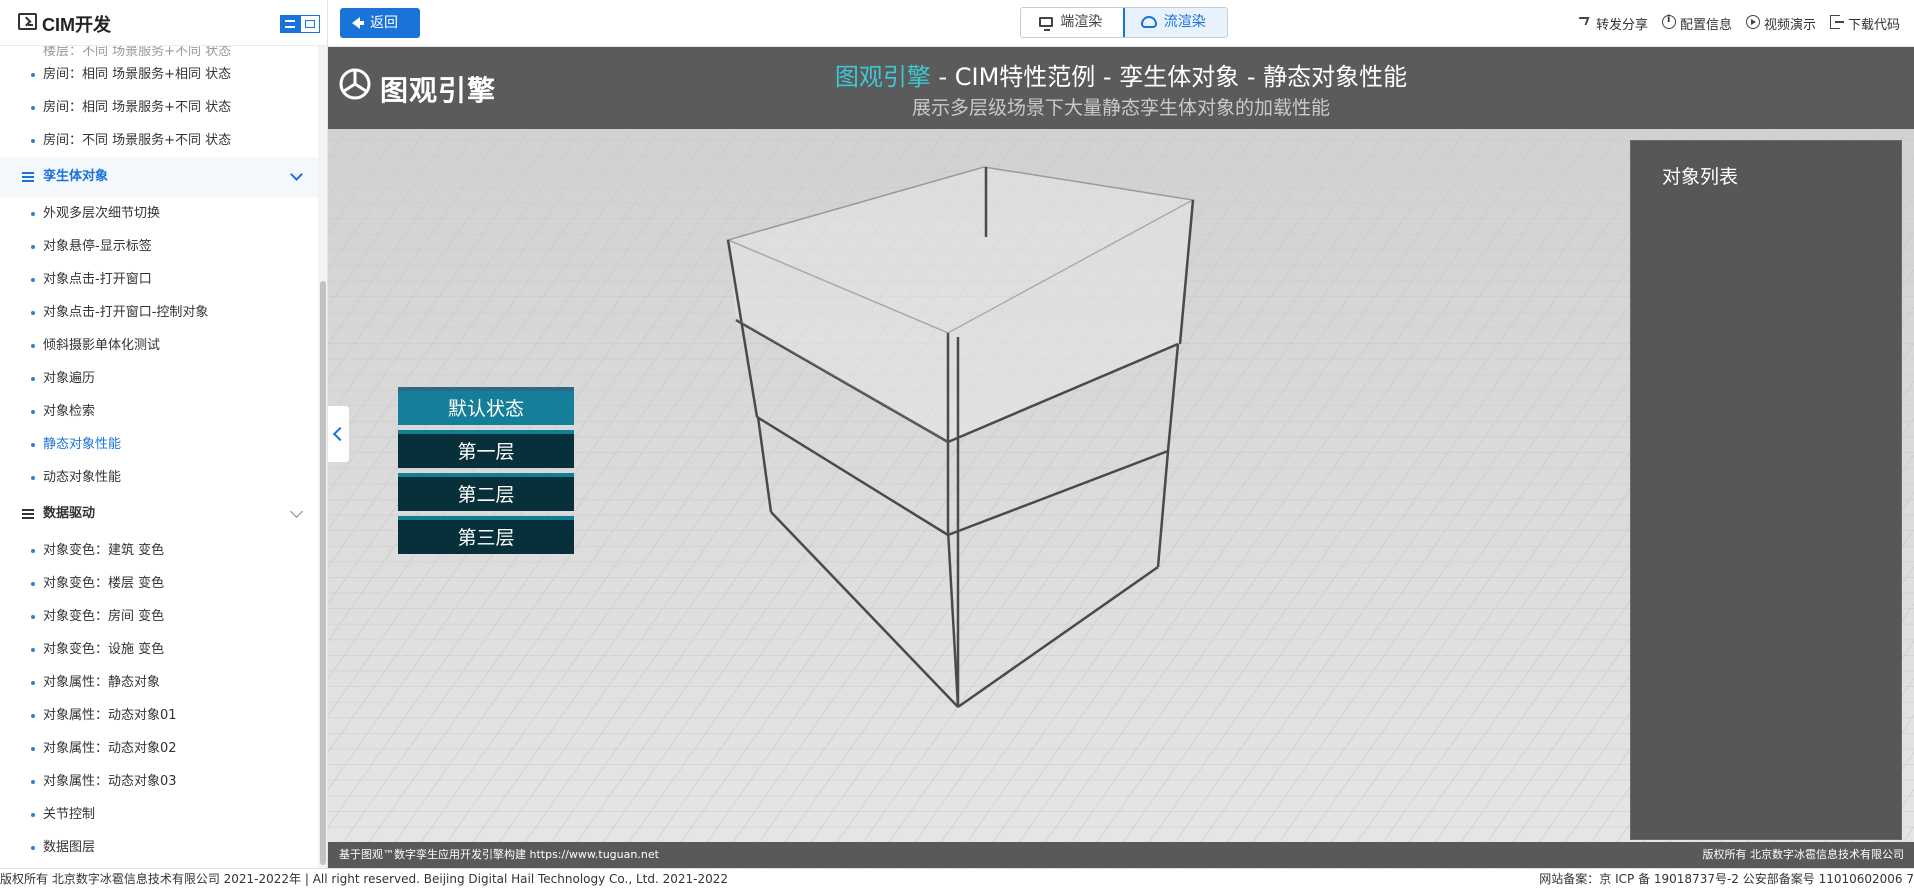 This screenshot has height=889, width=1914. What do you see at coordinates (1169, 77) in the screenshot?
I see `title-rest: - CIM特性范例 - 孪生体对象 - 静态对象性能` at bounding box center [1169, 77].